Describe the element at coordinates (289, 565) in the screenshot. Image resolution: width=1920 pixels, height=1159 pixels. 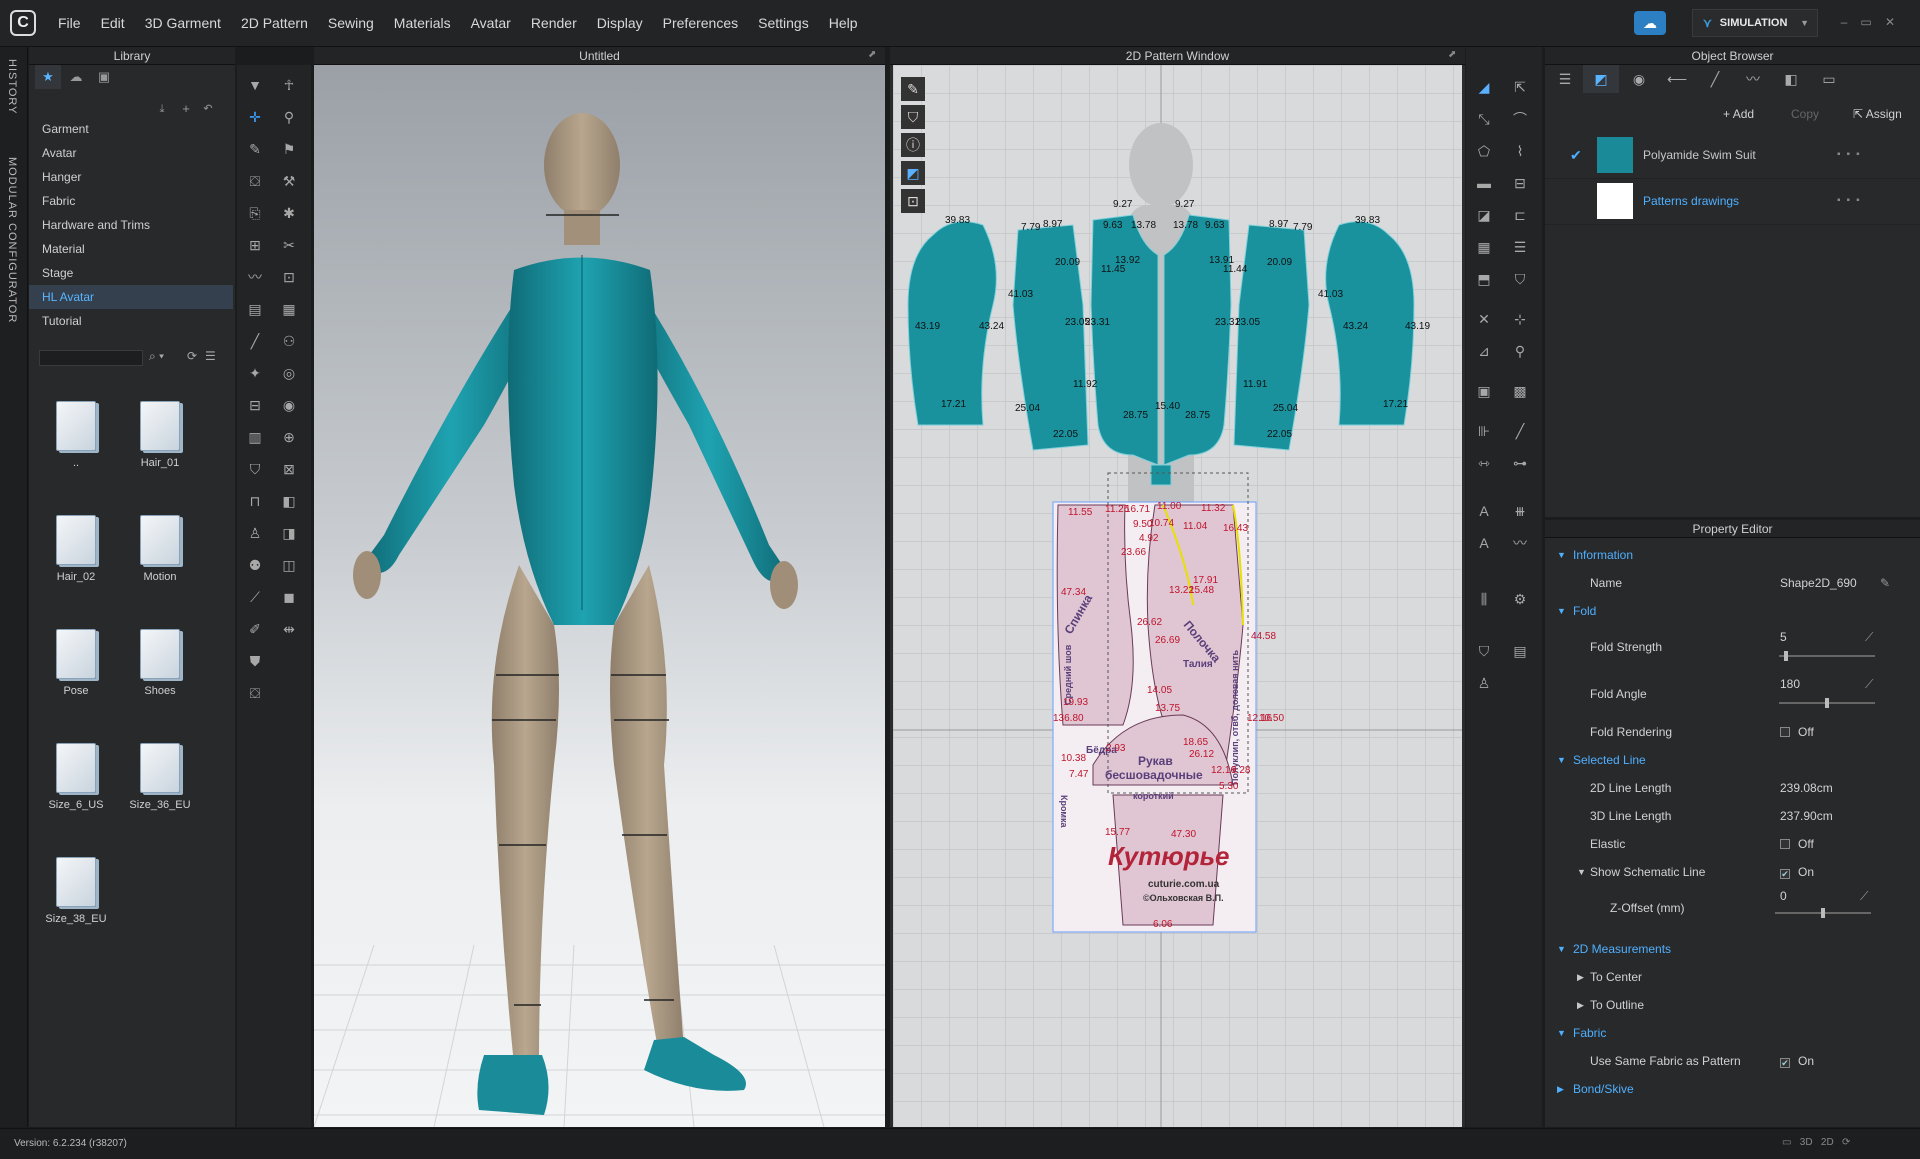
I see `fit-icon: ◫` at that location.